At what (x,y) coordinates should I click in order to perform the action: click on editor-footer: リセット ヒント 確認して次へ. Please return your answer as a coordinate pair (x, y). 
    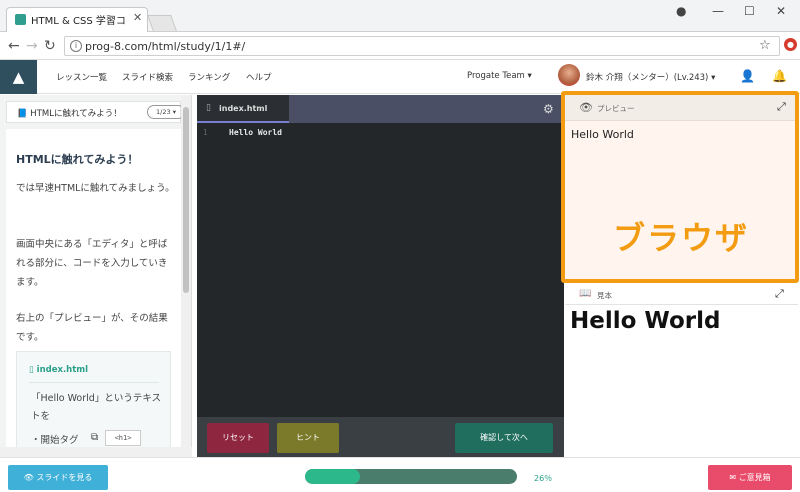
    Looking at the image, I should click on (380, 437).